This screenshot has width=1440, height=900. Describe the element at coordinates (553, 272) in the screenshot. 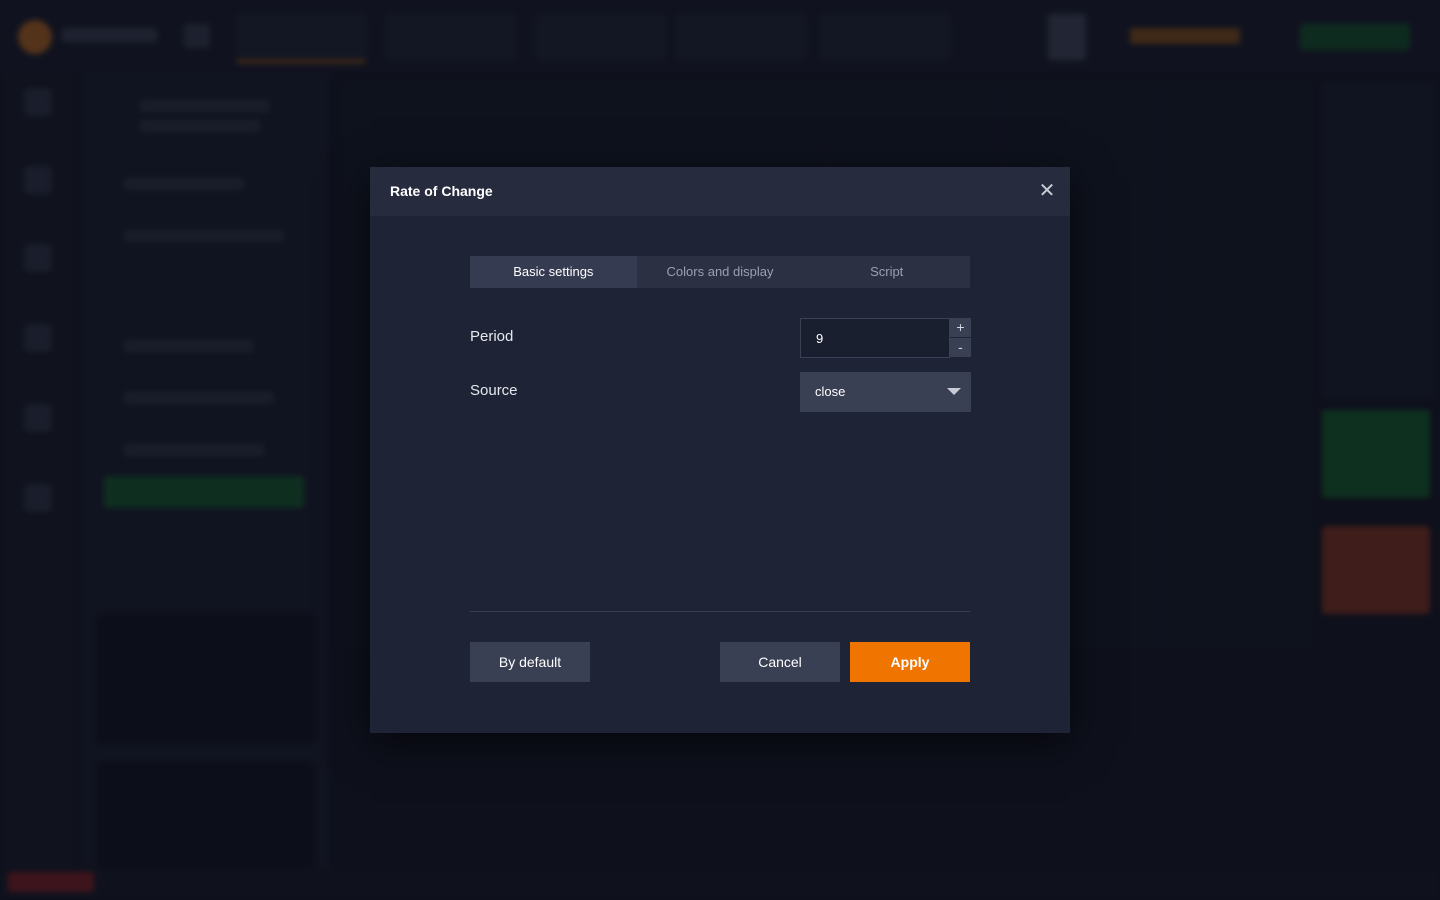

I see `tab-basic-settings: Basic settings` at that location.